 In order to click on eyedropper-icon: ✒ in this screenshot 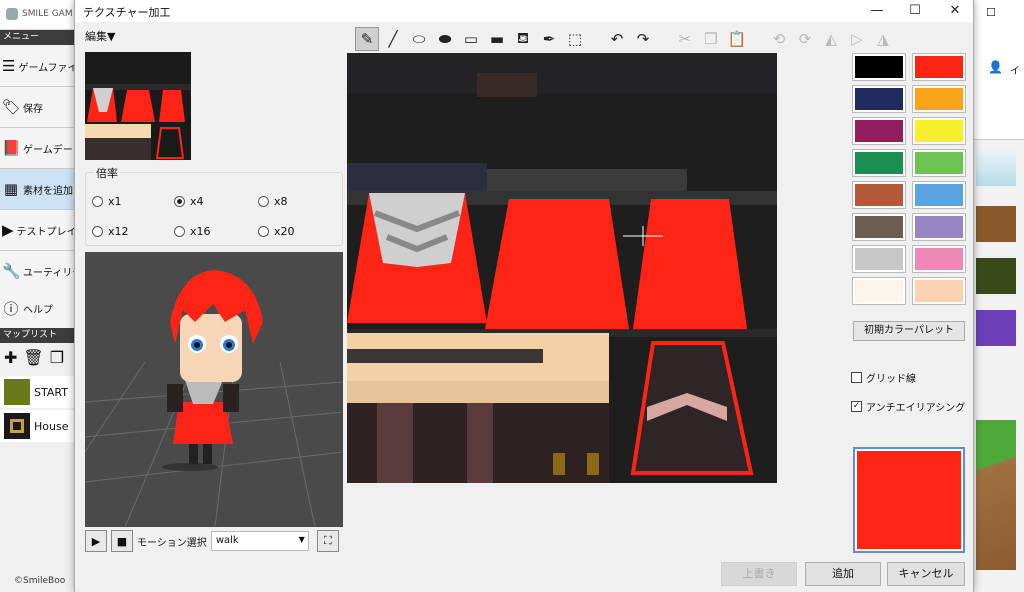, I will do `click(549, 39)`.